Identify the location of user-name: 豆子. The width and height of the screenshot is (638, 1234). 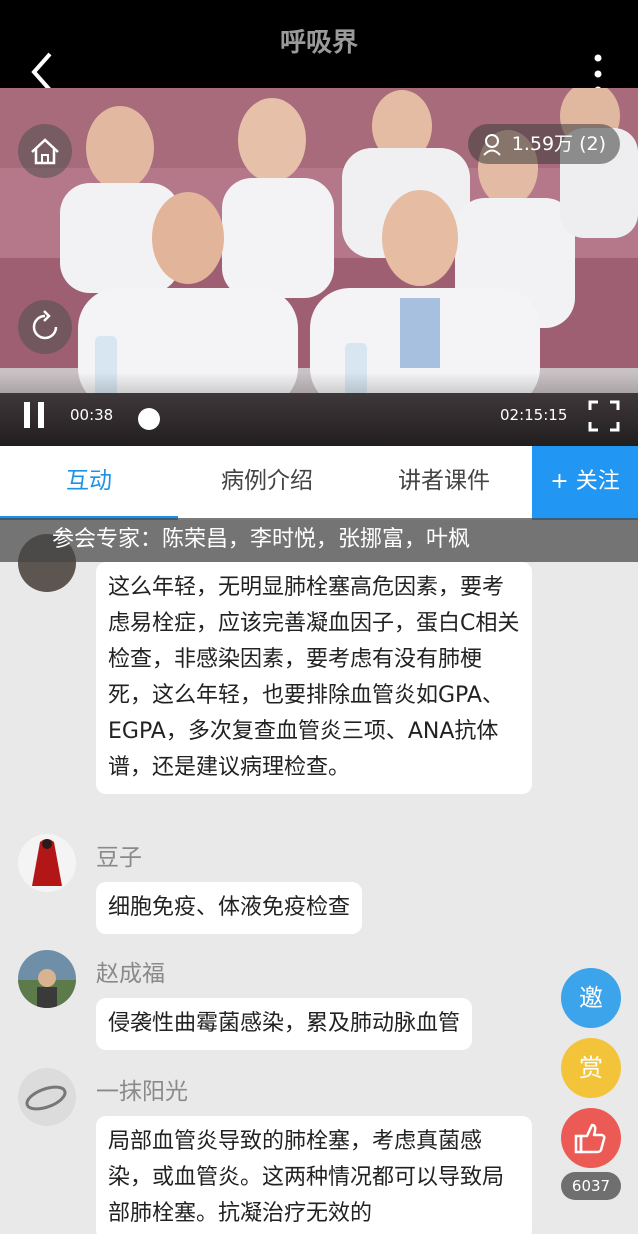
(119, 858).